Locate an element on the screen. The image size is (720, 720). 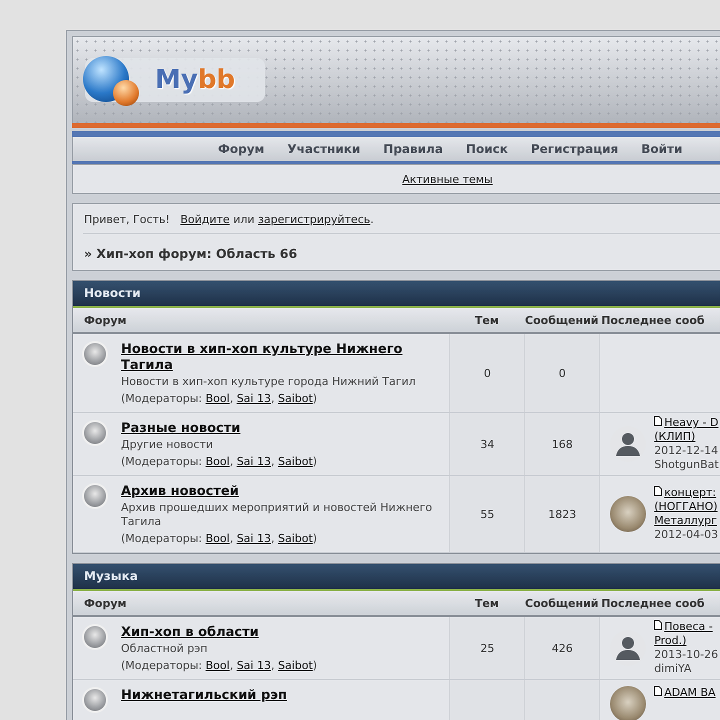
nav-link: Поиск is located at coordinates (487, 149).